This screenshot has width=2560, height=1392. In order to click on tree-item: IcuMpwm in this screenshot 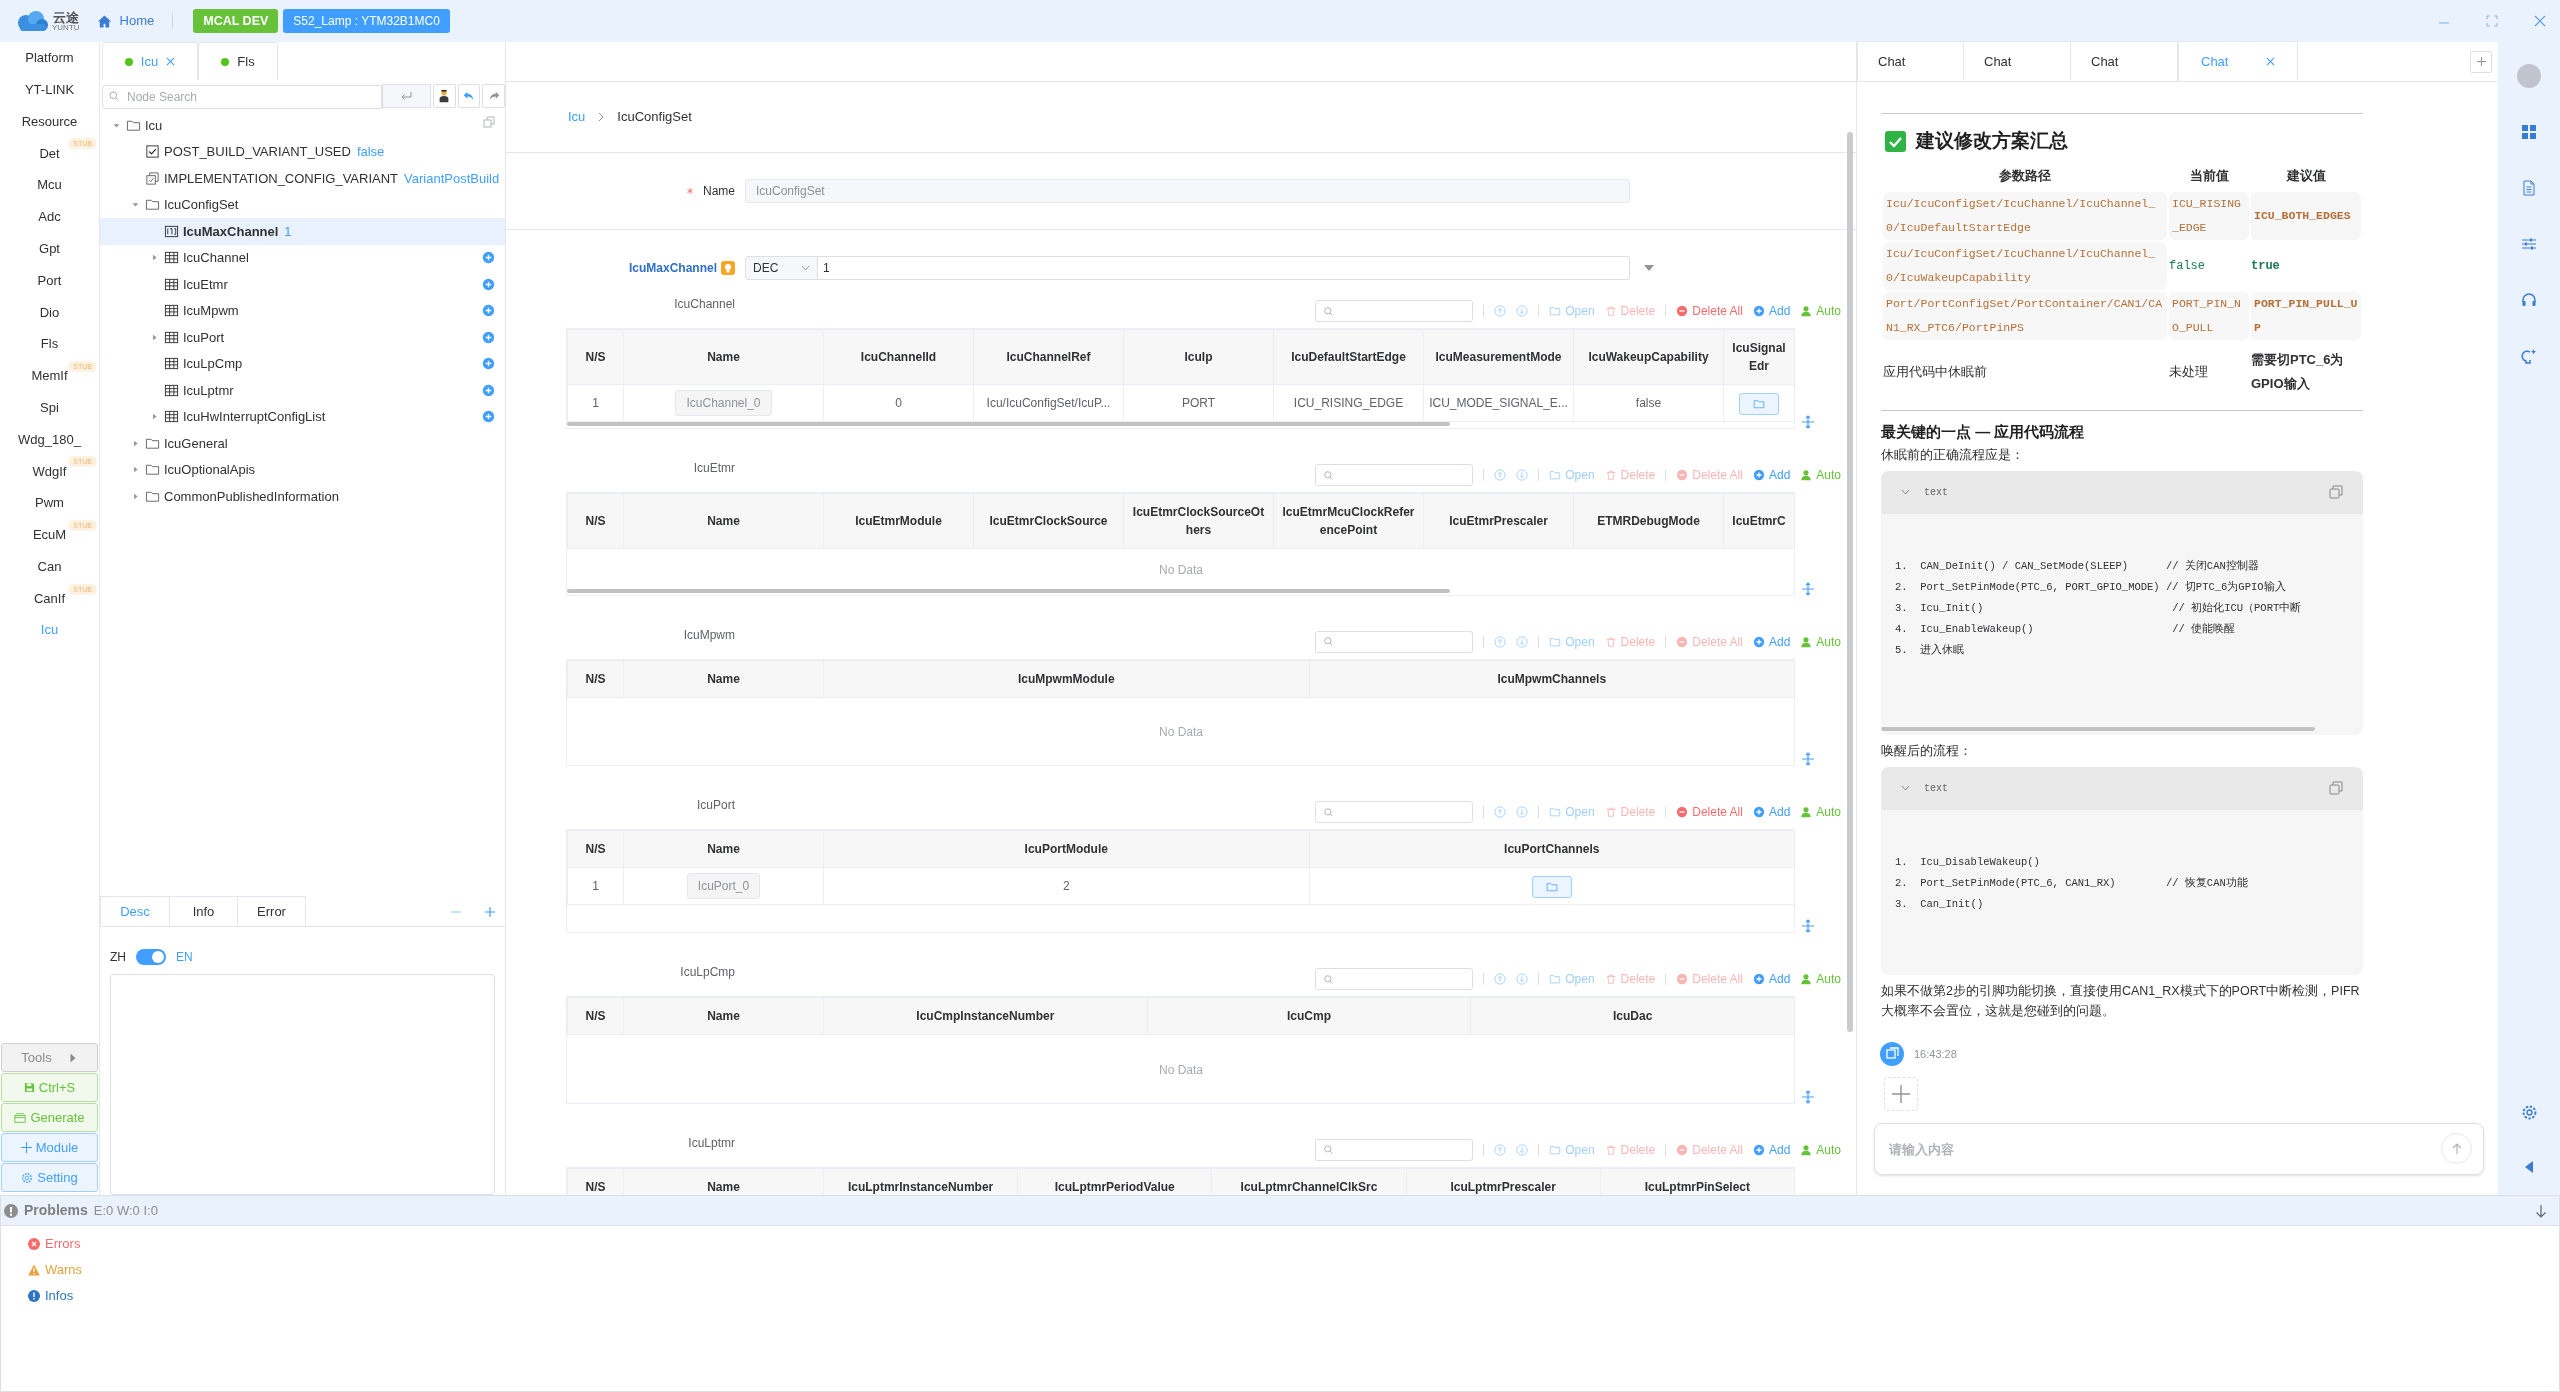, I will do `click(211, 311)`.